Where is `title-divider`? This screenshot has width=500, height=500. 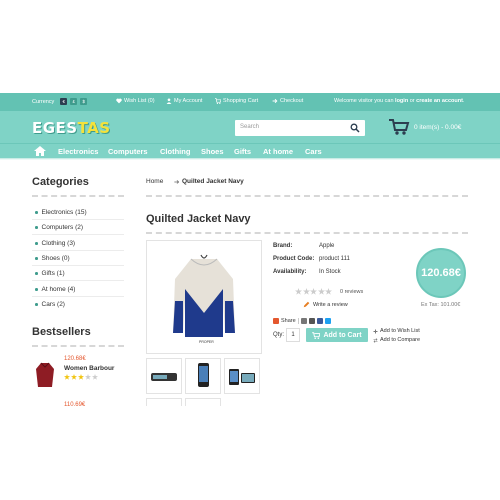
title-divider is located at coordinates (307, 233).